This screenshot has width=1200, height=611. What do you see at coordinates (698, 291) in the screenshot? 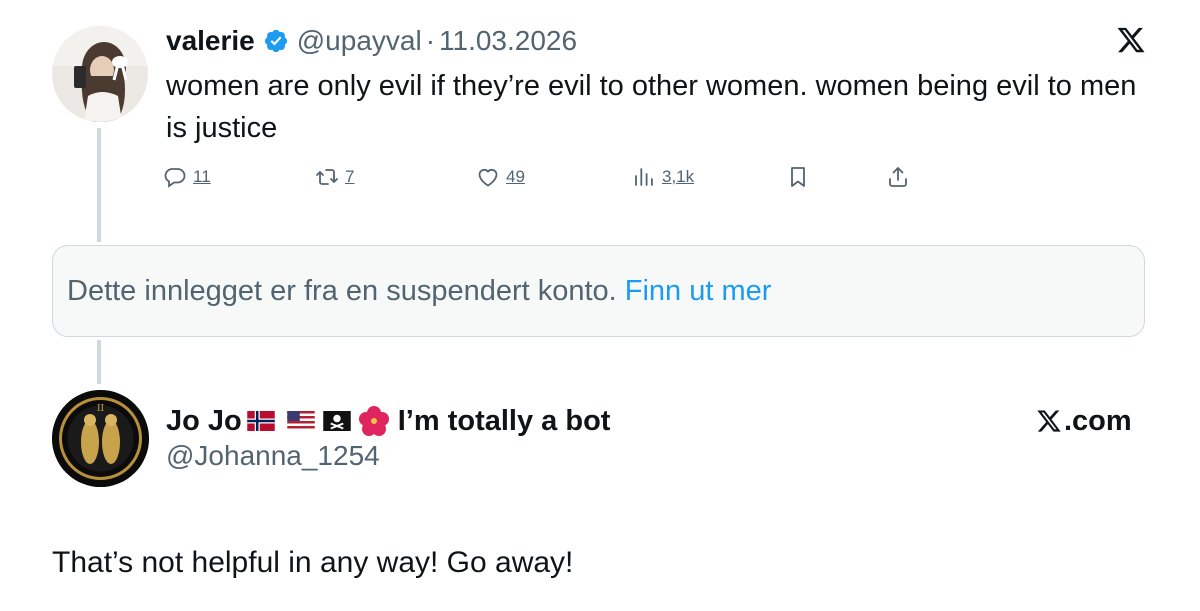
I see `learn-more-link: Finn ut mer` at bounding box center [698, 291].